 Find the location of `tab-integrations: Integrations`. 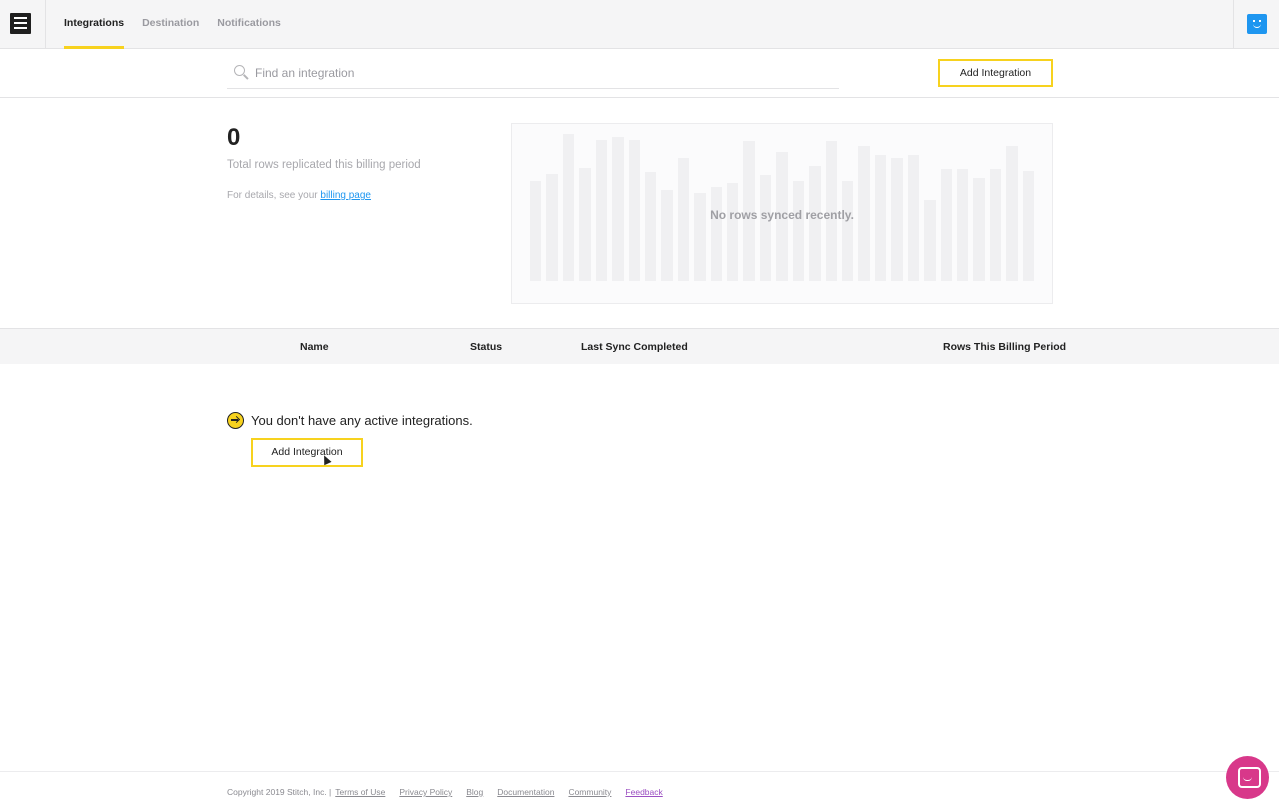

tab-integrations: Integrations is located at coordinates (94, 24).